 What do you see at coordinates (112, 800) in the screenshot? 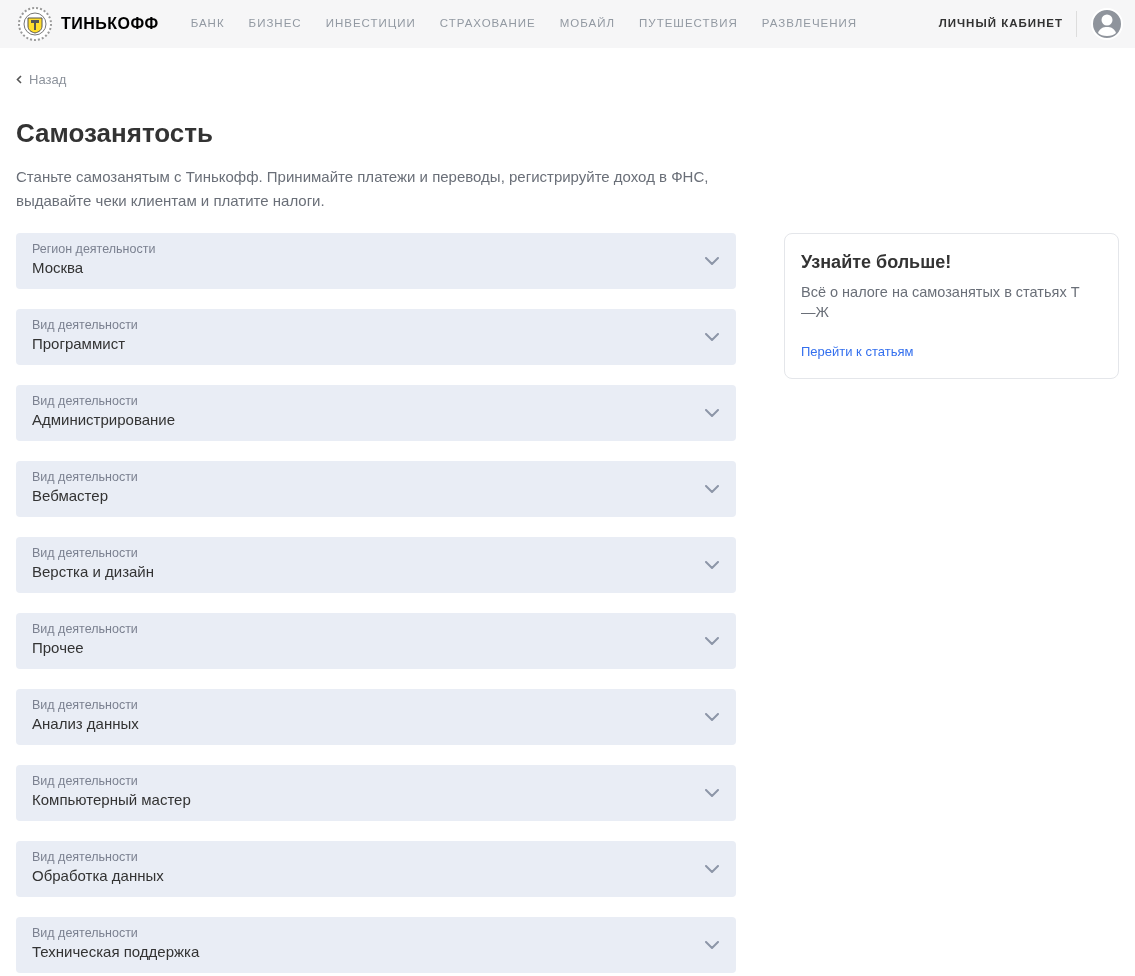
I see `field-value: Компьютерный мастер` at bounding box center [112, 800].